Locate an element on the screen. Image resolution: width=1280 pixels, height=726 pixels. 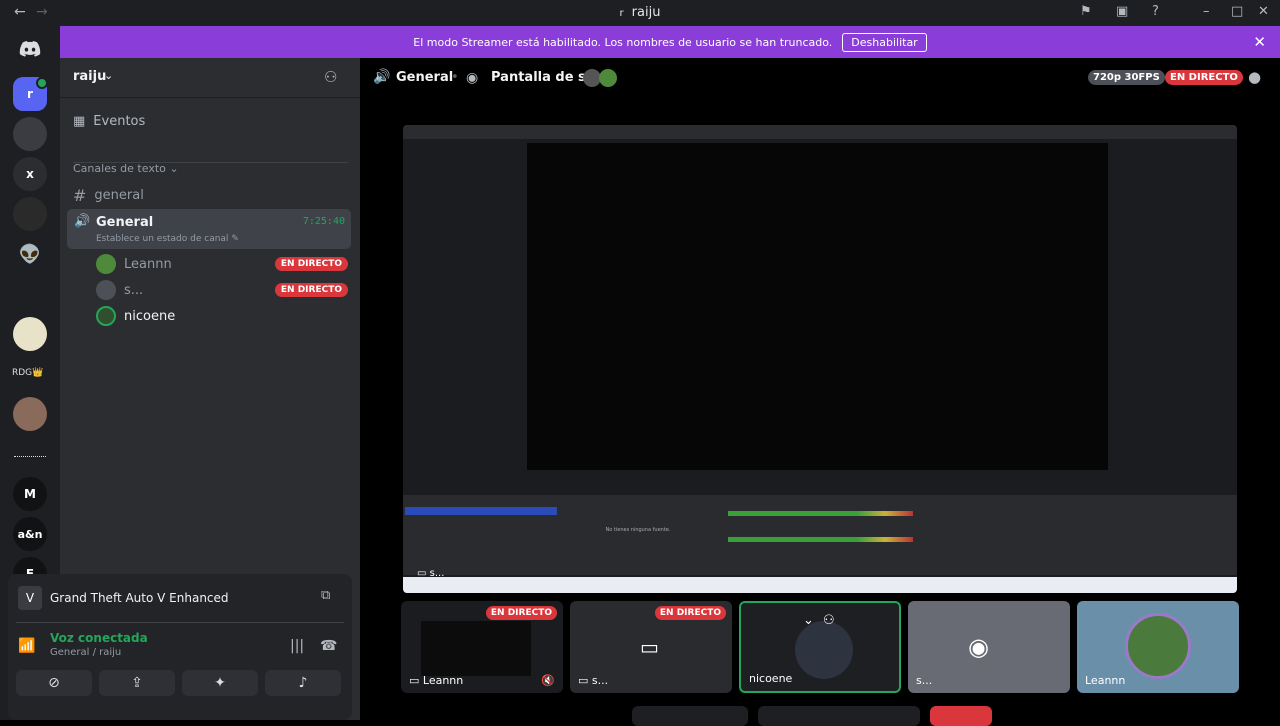
mute-icon: 🔇 is located at coordinates (548, 680).